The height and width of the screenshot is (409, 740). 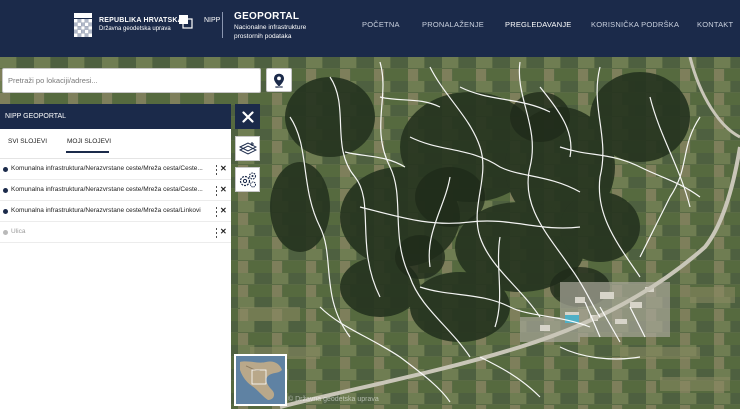 I want to click on overview-map-image, so click(x=260, y=380).